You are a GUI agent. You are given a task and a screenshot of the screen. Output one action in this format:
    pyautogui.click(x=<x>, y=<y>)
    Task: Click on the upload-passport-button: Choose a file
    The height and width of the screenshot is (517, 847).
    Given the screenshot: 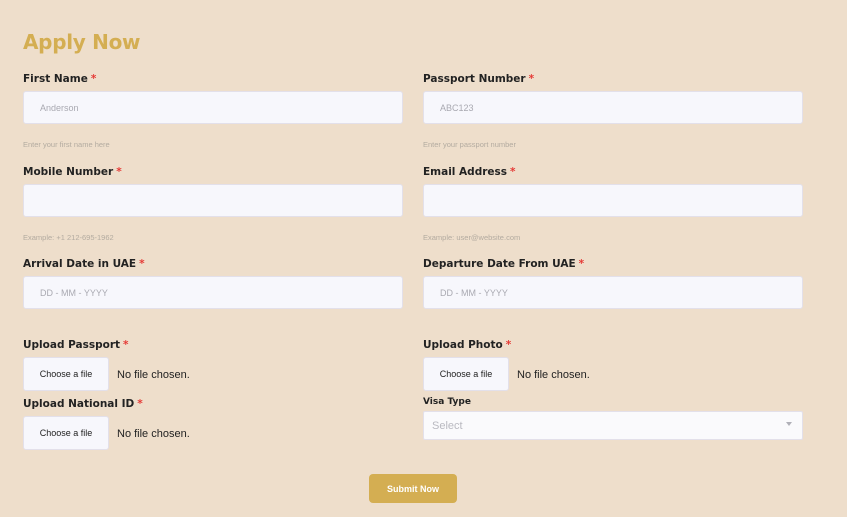 What is the action you would take?
    pyautogui.click(x=66, y=374)
    